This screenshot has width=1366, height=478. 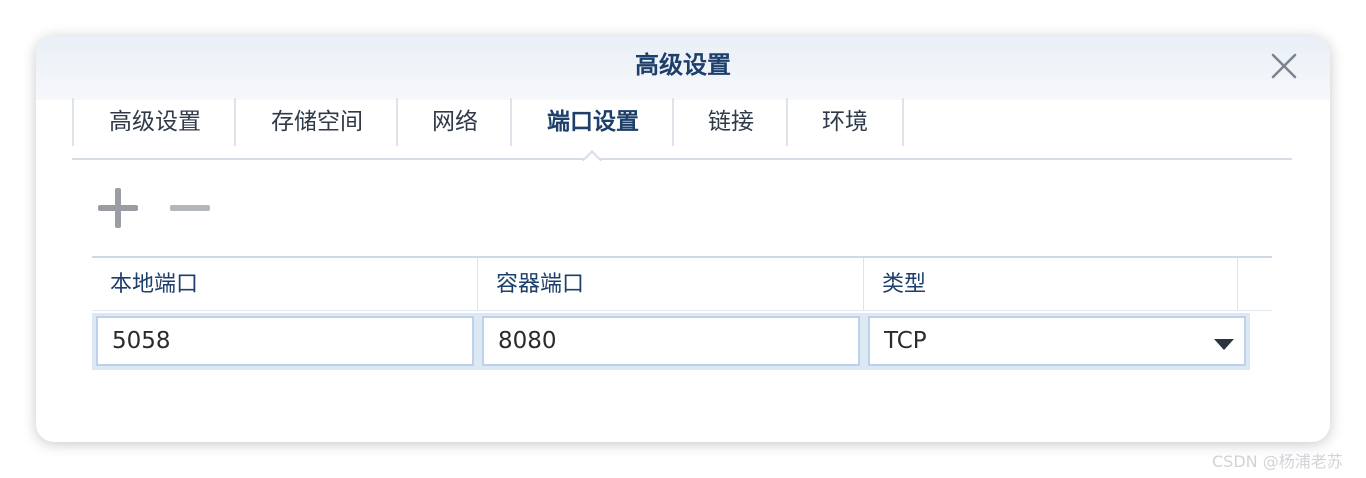 I want to click on container-port-input: 8080, so click(x=671, y=341).